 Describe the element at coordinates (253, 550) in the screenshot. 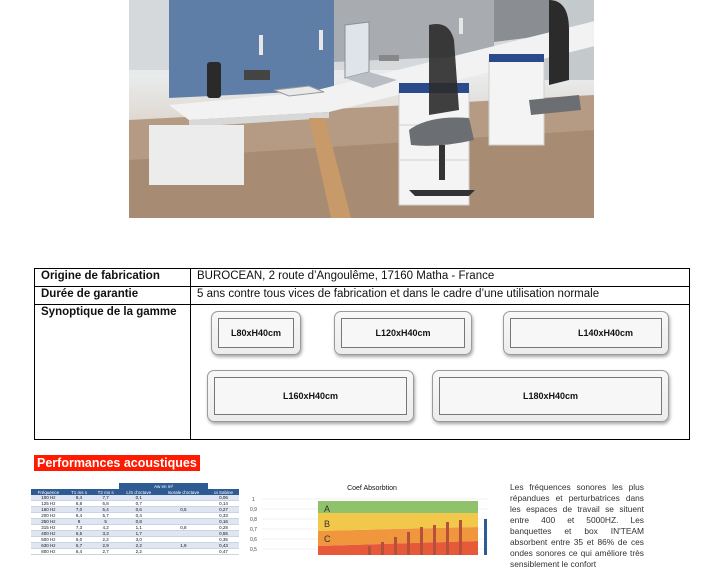

I see `y-tick: 0,5` at that location.